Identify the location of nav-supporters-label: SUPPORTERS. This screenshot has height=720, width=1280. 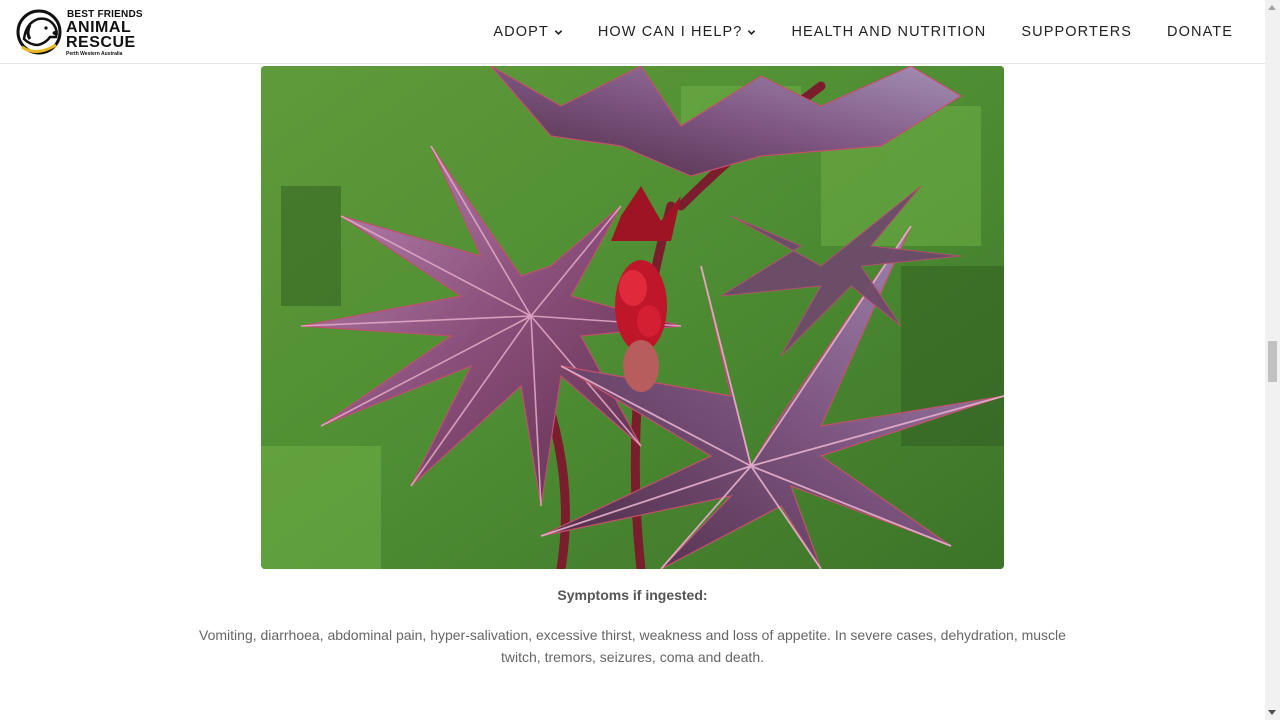
(1077, 32).